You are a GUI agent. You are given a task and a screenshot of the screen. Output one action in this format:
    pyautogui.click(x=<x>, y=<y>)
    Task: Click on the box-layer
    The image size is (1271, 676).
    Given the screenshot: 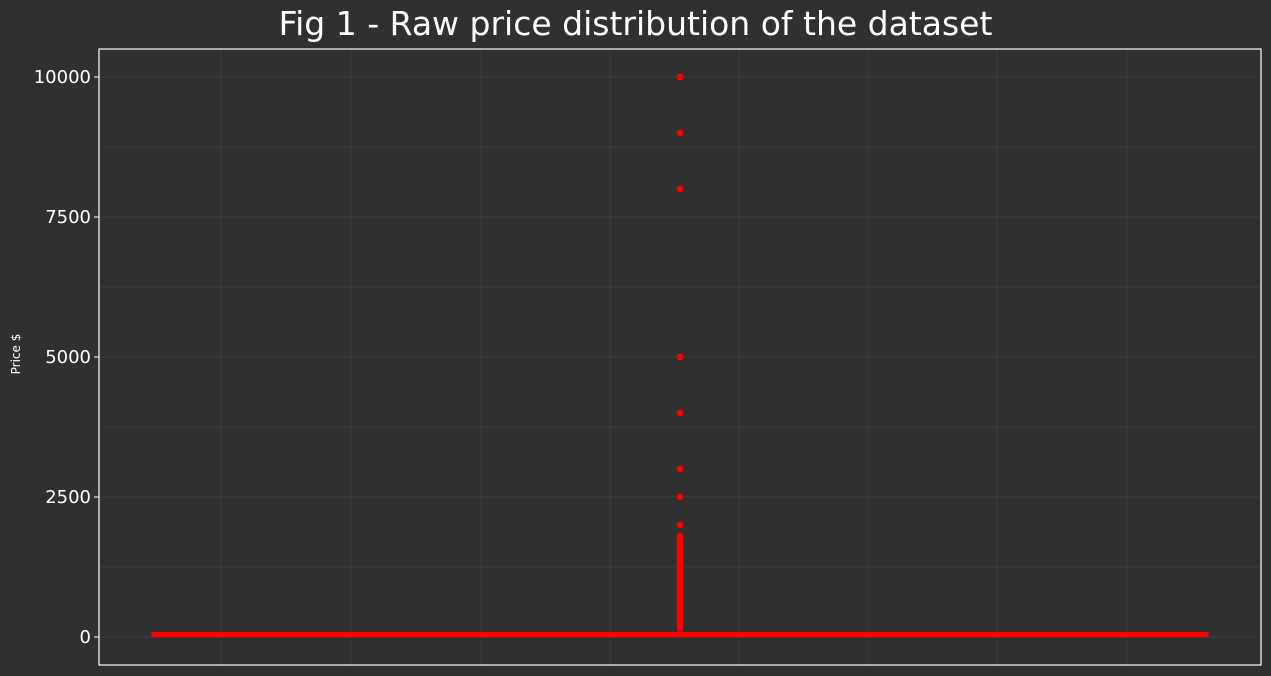 What is the action you would take?
    pyautogui.click(x=680, y=634)
    